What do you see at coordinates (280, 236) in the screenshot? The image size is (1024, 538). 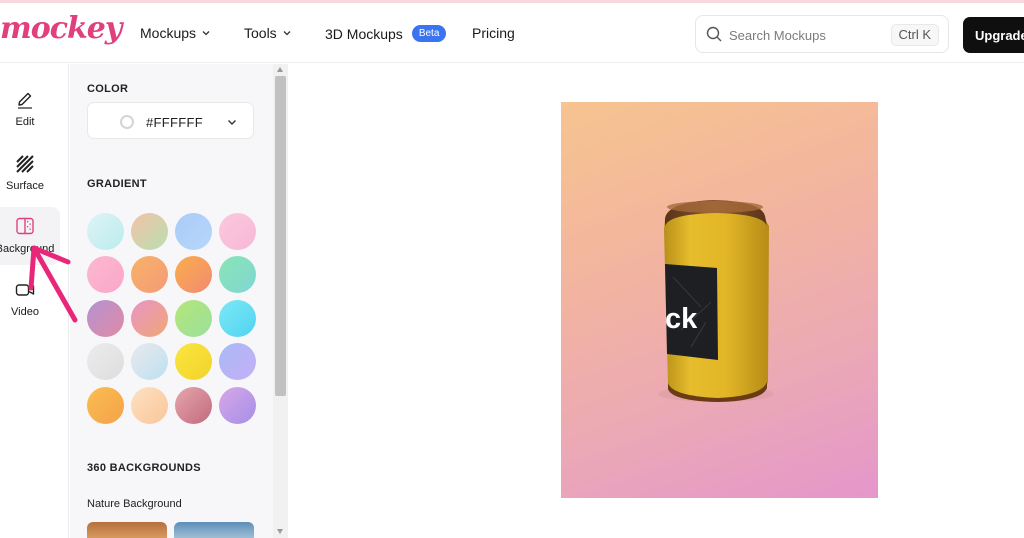 I see `scrollbar-thumb` at bounding box center [280, 236].